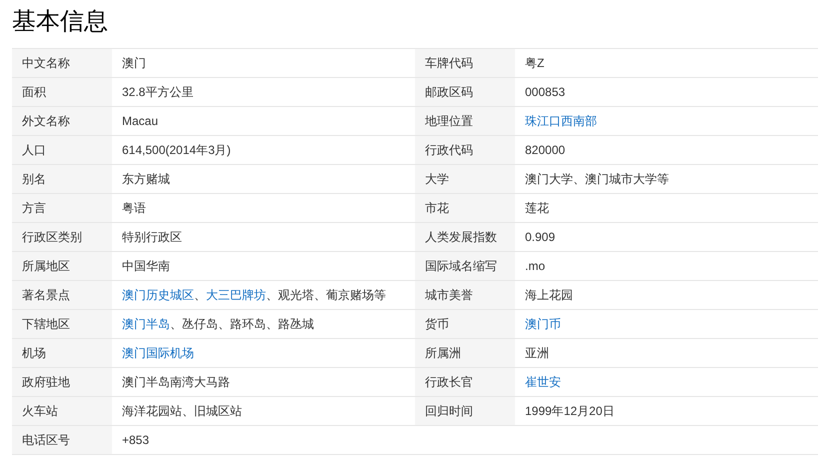  What do you see at coordinates (543, 382) in the screenshot?
I see `value-link: 崔世安` at bounding box center [543, 382].